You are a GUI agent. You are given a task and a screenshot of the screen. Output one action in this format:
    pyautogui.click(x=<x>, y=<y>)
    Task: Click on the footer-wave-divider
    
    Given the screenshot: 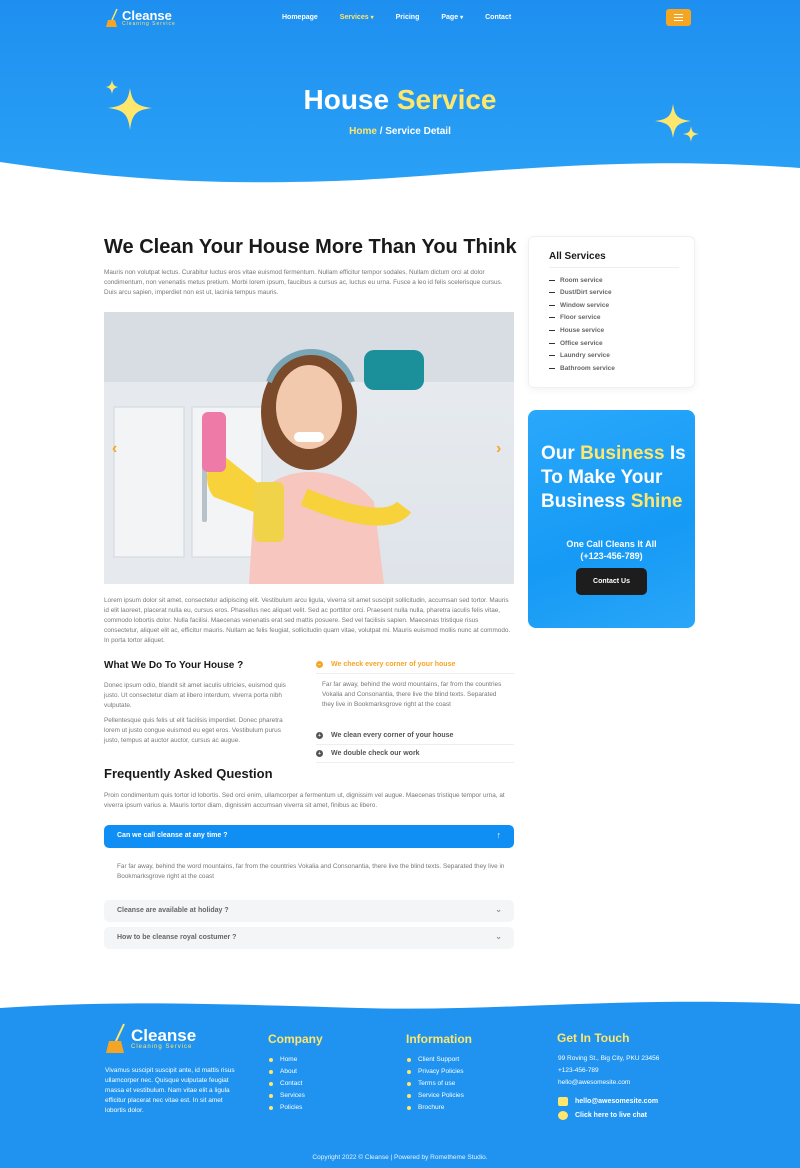 What is the action you would take?
    pyautogui.click(x=400, y=1004)
    